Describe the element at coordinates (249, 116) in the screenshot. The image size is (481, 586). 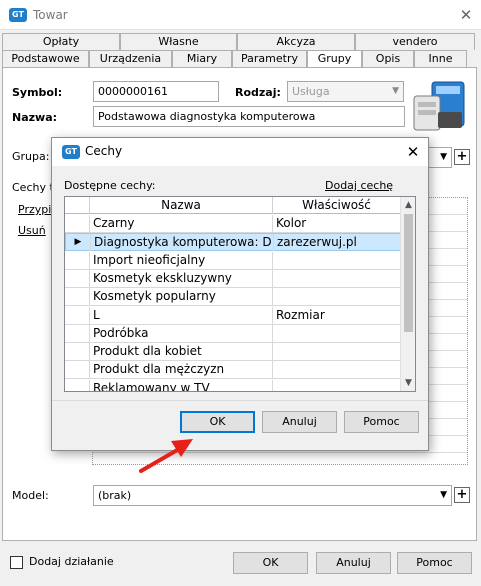
I see `nazwa-field: Podstawowa diagnostyka komputerowa` at that location.